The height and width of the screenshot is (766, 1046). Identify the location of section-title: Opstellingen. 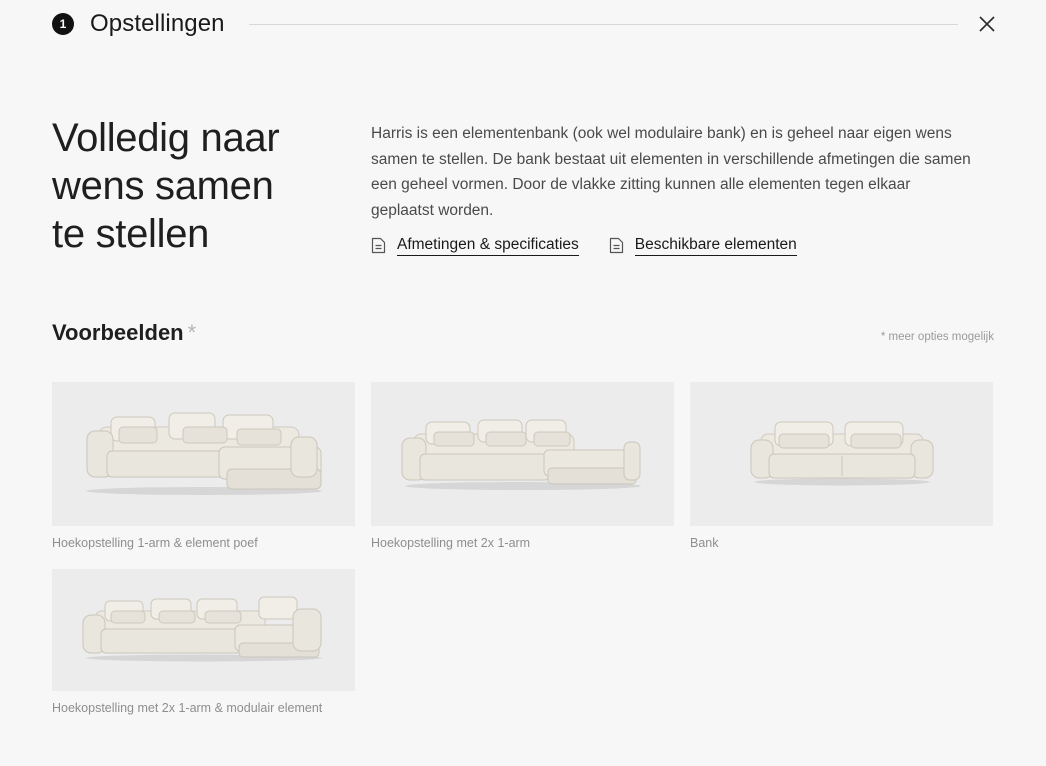
(157, 23).